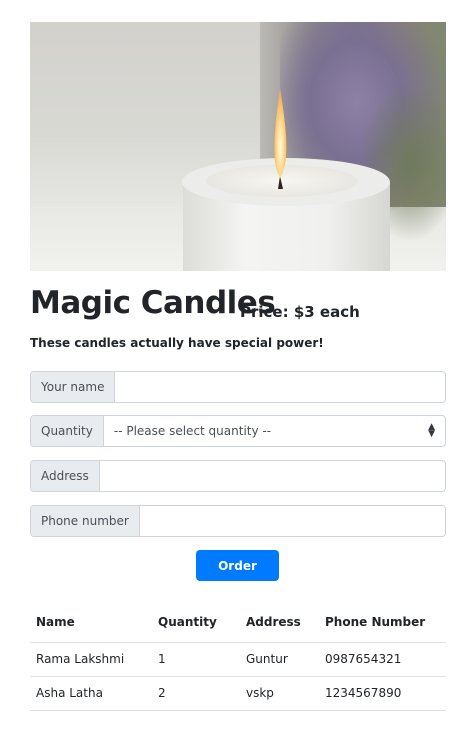 The image size is (474, 736). What do you see at coordinates (237, 565) in the screenshot?
I see `order-button: Order` at bounding box center [237, 565].